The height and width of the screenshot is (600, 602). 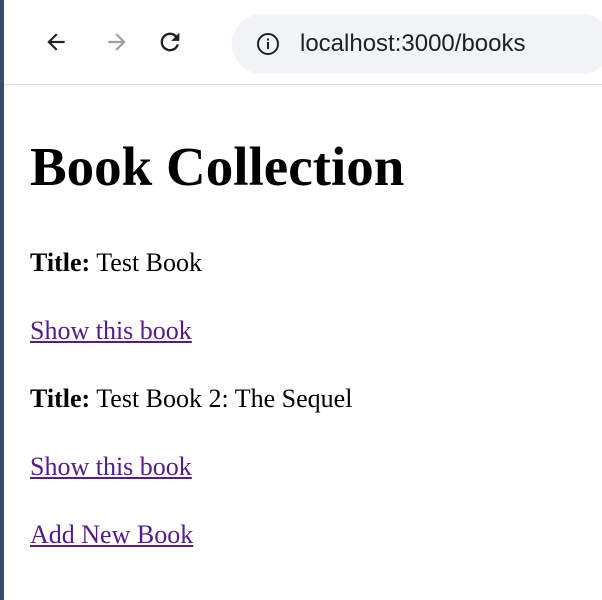 What do you see at coordinates (217, 166) in the screenshot?
I see `page-title: Book Collection` at bounding box center [217, 166].